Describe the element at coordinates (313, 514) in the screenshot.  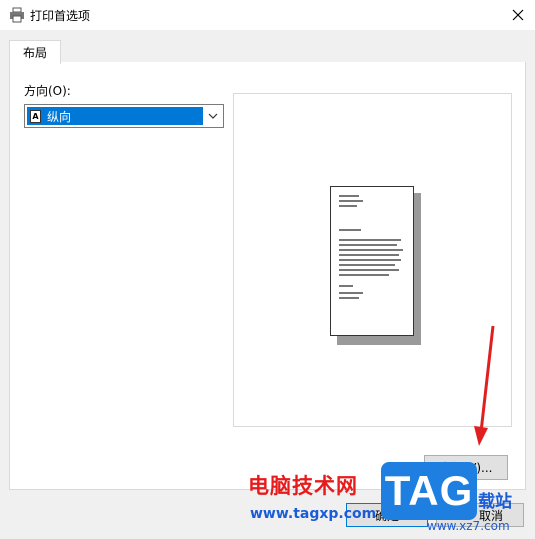
I see `watermark-url: www.tagxp.com` at that location.